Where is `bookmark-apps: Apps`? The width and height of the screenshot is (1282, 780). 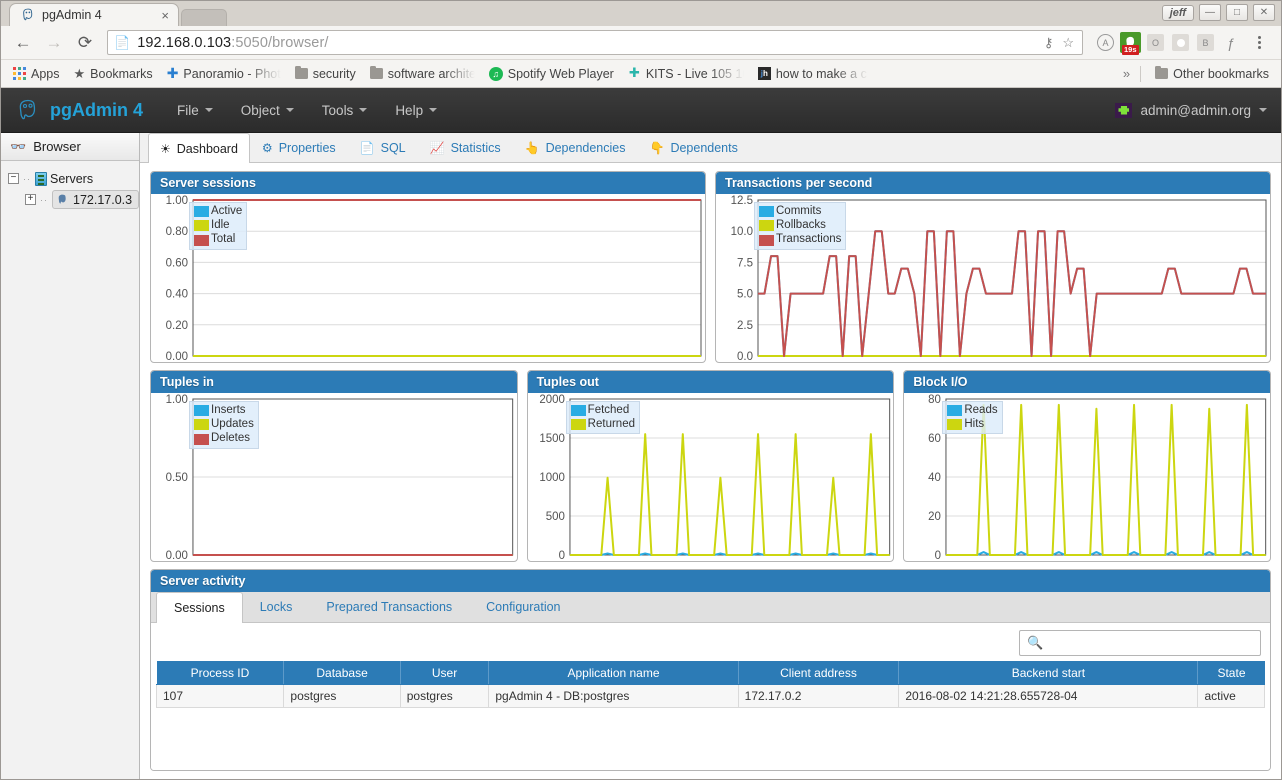 bookmark-apps: Apps is located at coordinates (36, 74).